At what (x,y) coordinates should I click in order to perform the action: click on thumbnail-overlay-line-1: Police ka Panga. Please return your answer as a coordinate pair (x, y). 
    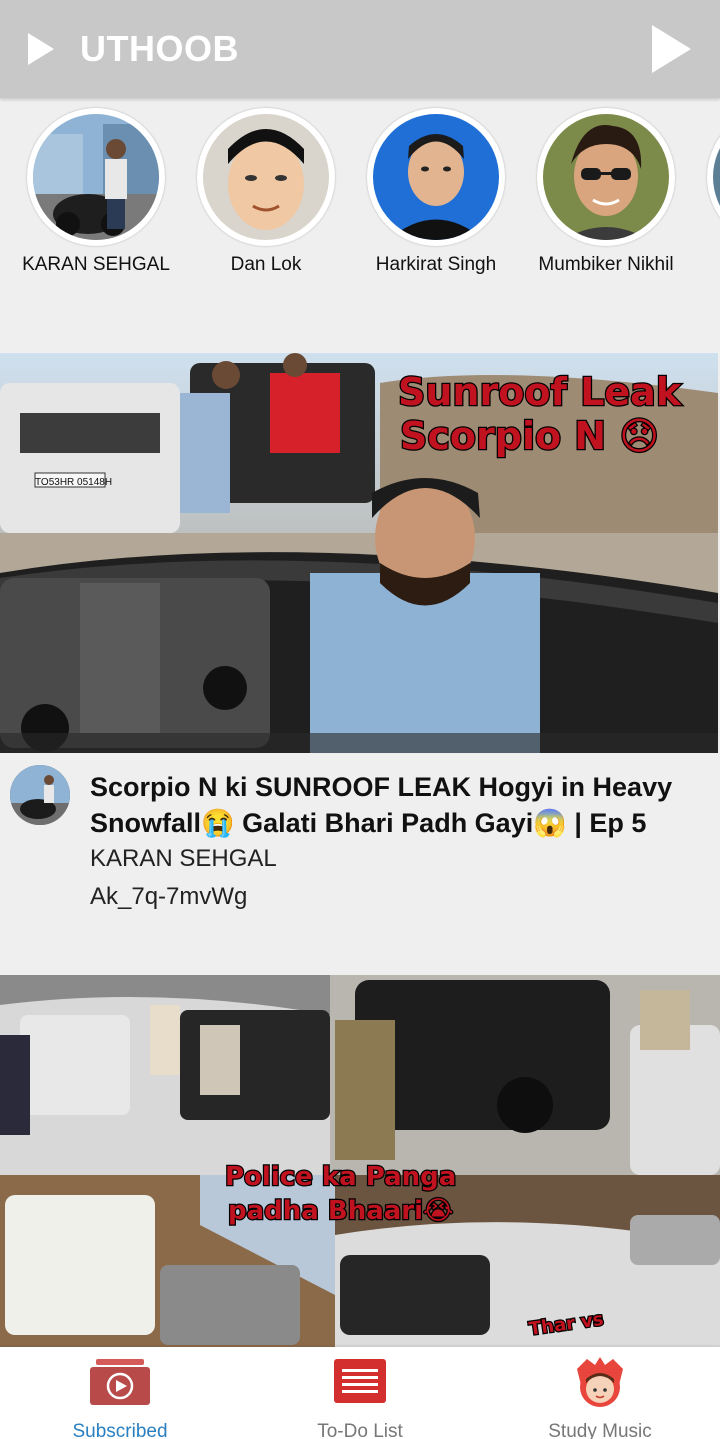
    Looking at the image, I should click on (340, 1177).